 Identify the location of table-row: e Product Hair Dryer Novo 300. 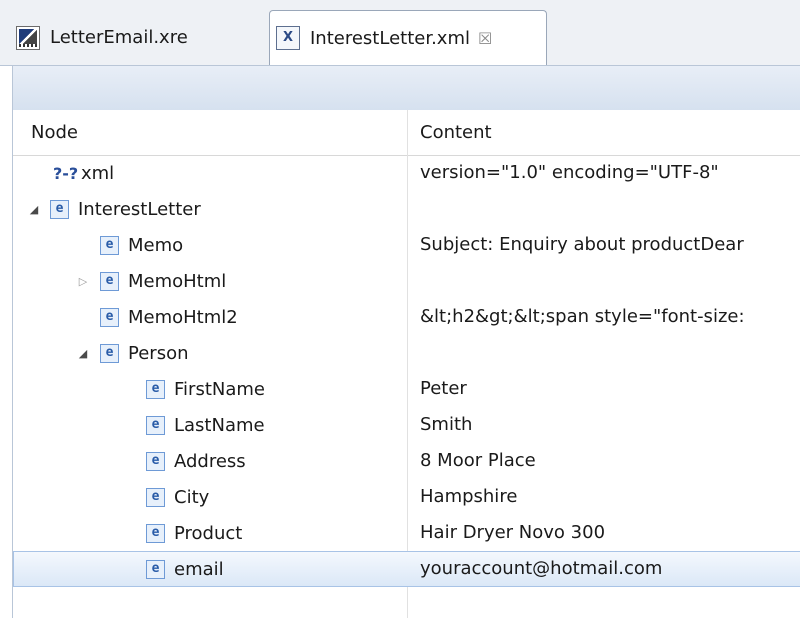
(406, 533).